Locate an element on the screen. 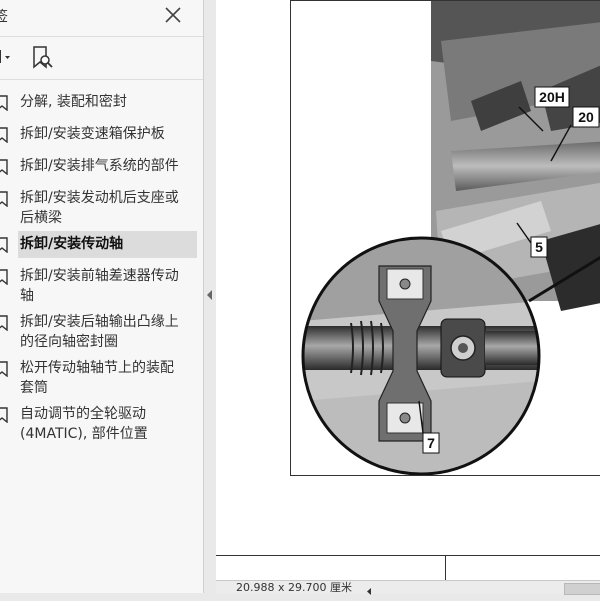  bookmark-label: 拆卸/安装发动机后支座或 后横梁 is located at coordinates (99, 208).